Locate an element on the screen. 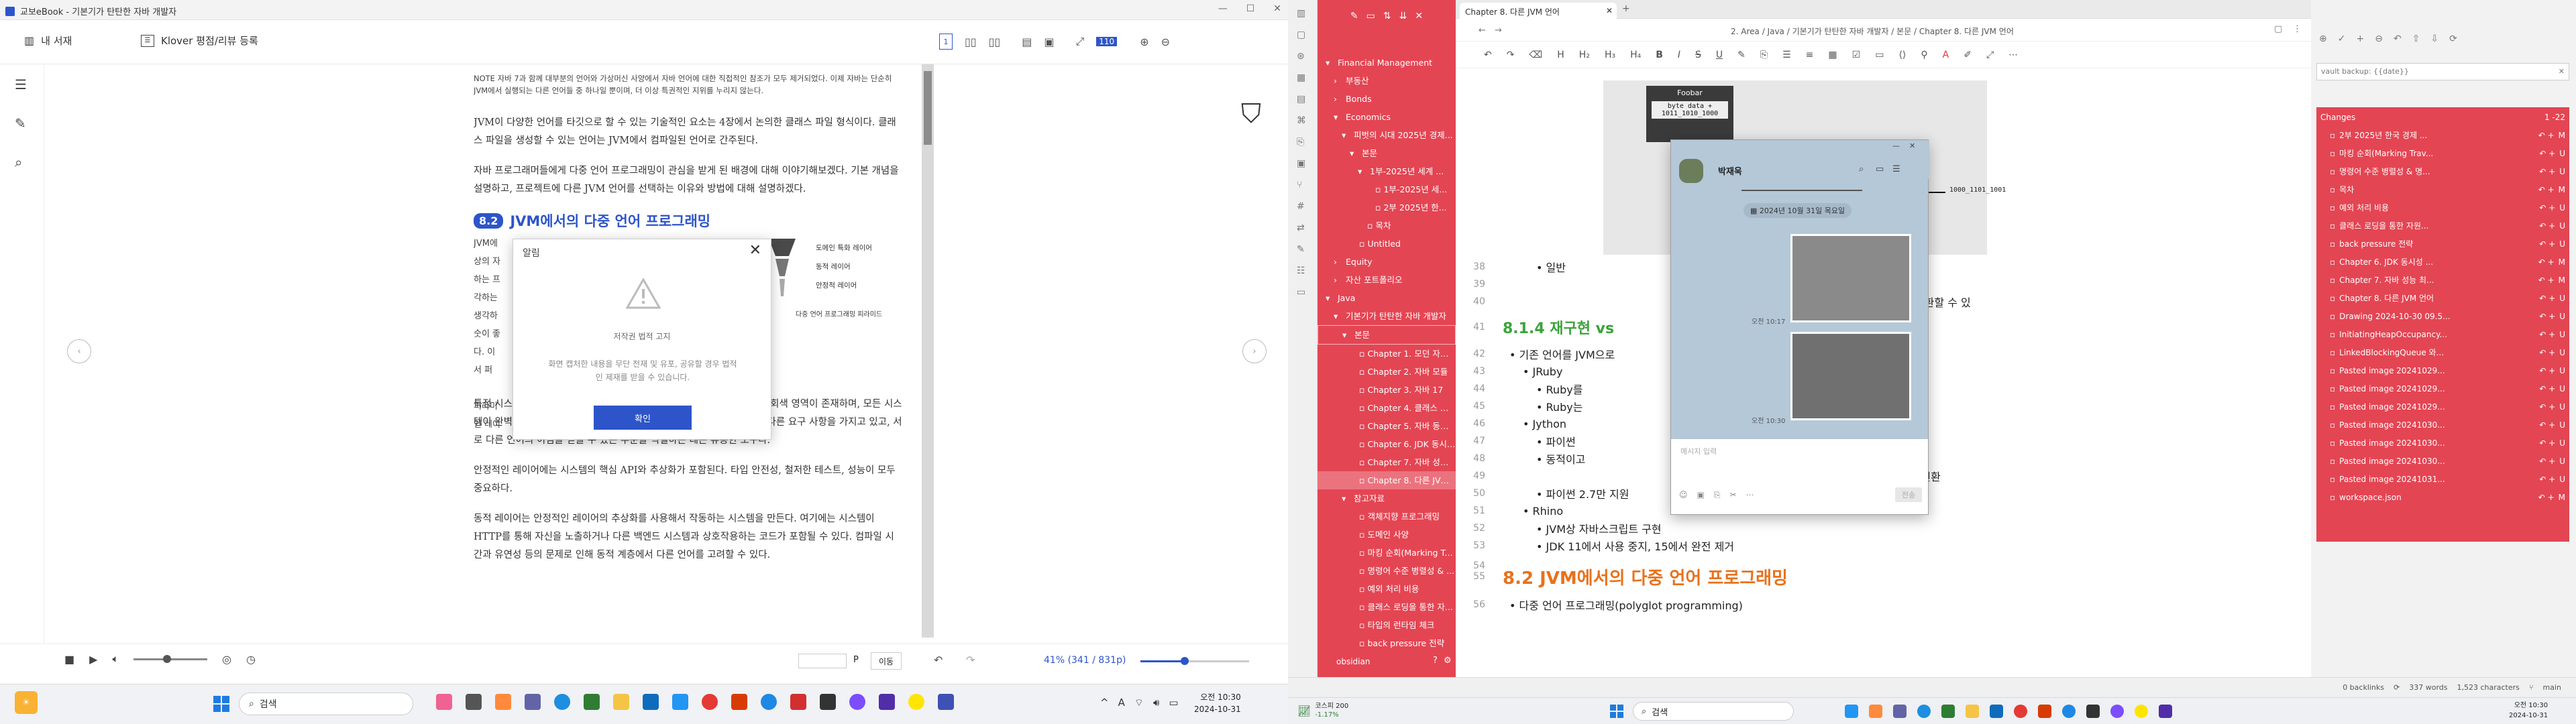 This screenshot has height=724, width=2576. file-tree-item: ▾ 본문 is located at coordinates (1387, 335).